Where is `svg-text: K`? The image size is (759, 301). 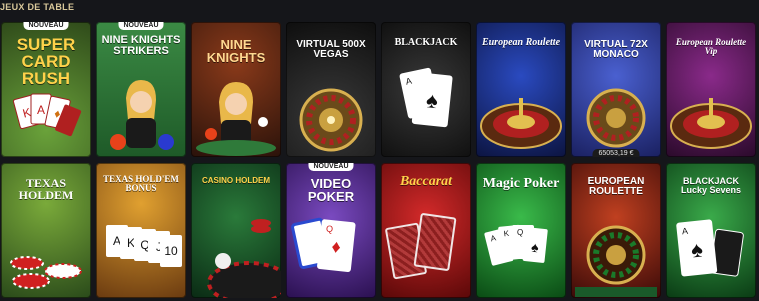 svg-text: K is located at coordinates (131, 243).